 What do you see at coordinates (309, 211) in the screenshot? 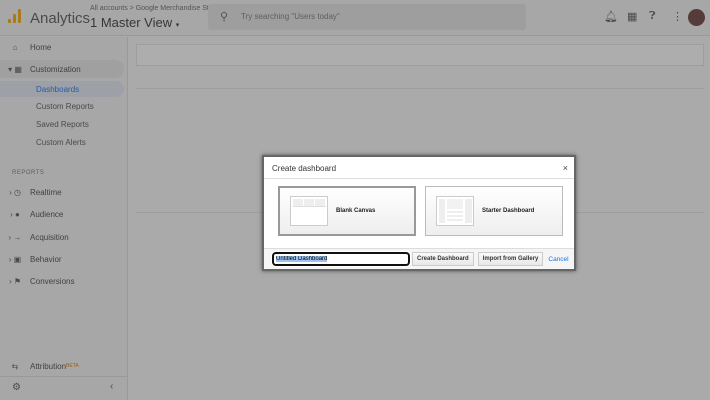
I see `blank-canvas-thumbnail` at bounding box center [309, 211].